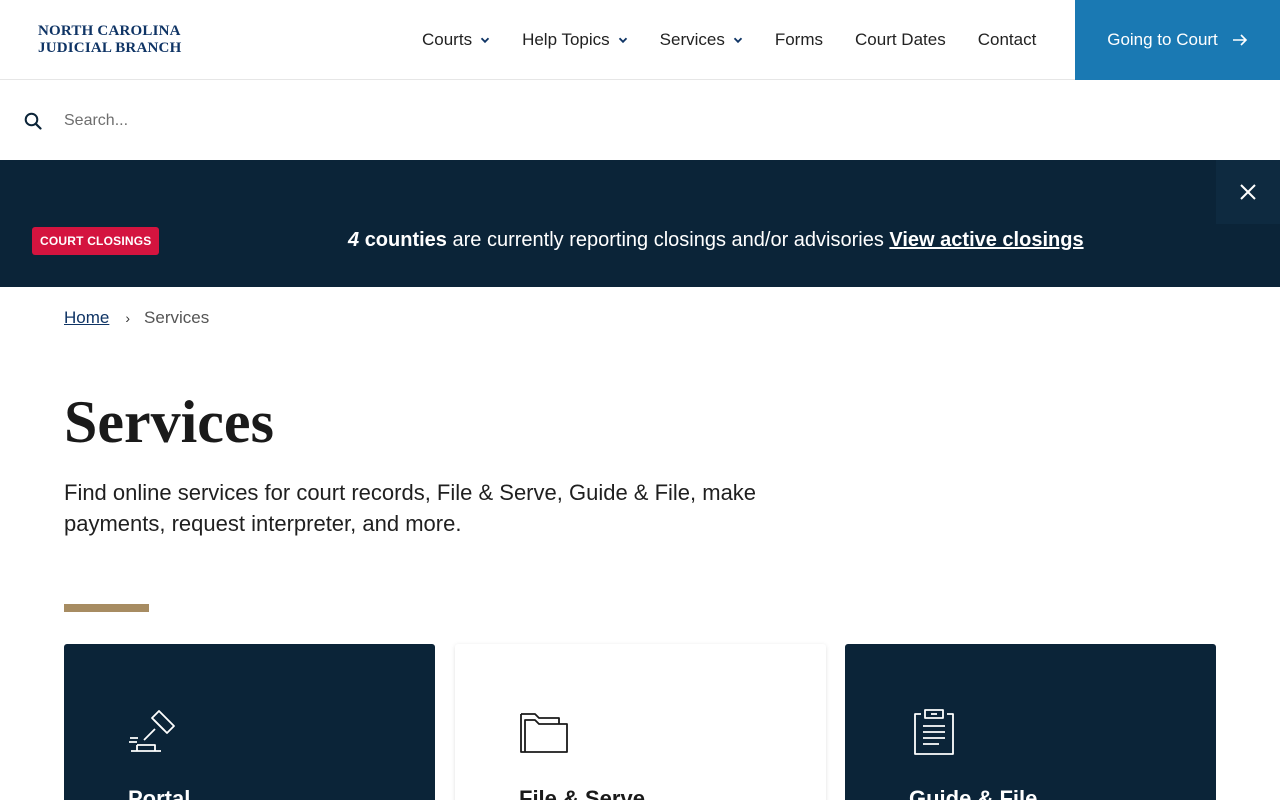  What do you see at coordinates (33, 121) in the screenshot?
I see `search-icon` at bounding box center [33, 121].